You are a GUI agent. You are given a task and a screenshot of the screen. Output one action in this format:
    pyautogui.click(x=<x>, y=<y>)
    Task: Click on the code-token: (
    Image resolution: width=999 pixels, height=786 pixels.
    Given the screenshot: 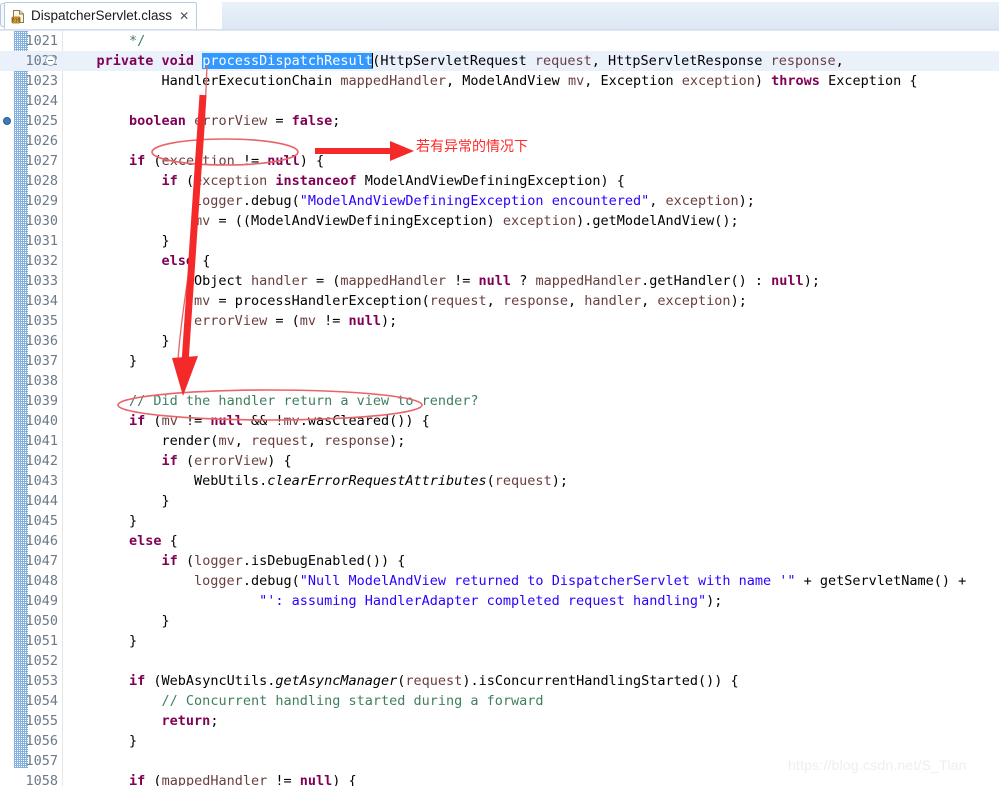 What is the action you would take?
    pyautogui.click(x=153, y=421)
    